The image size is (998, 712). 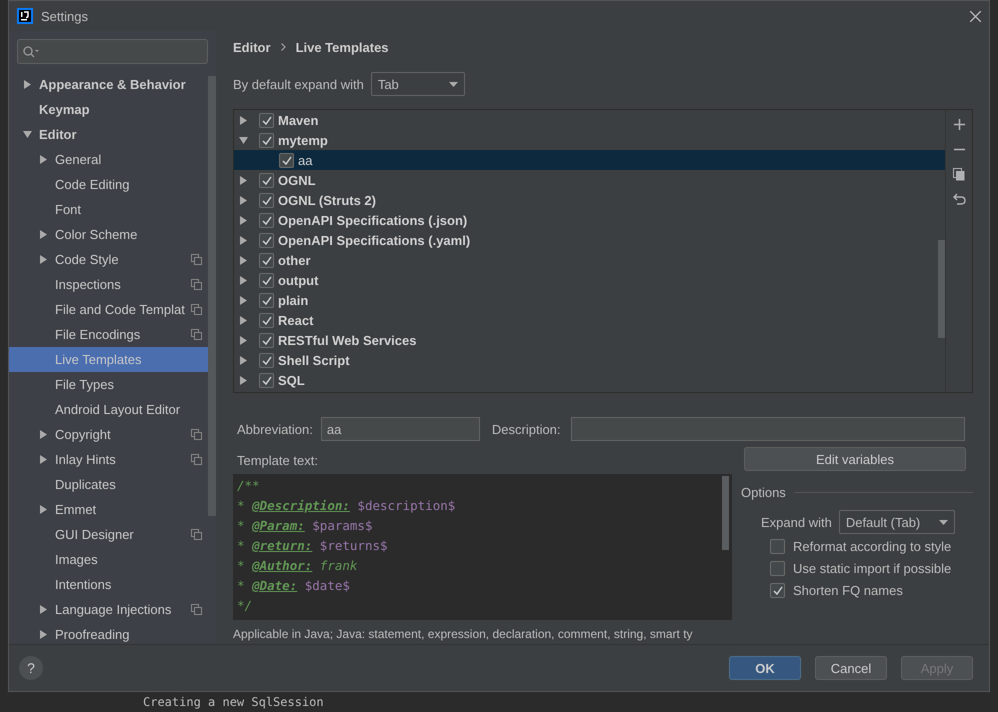 What do you see at coordinates (291, 380) in the screenshot?
I see `template-label: SQL` at bounding box center [291, 380].